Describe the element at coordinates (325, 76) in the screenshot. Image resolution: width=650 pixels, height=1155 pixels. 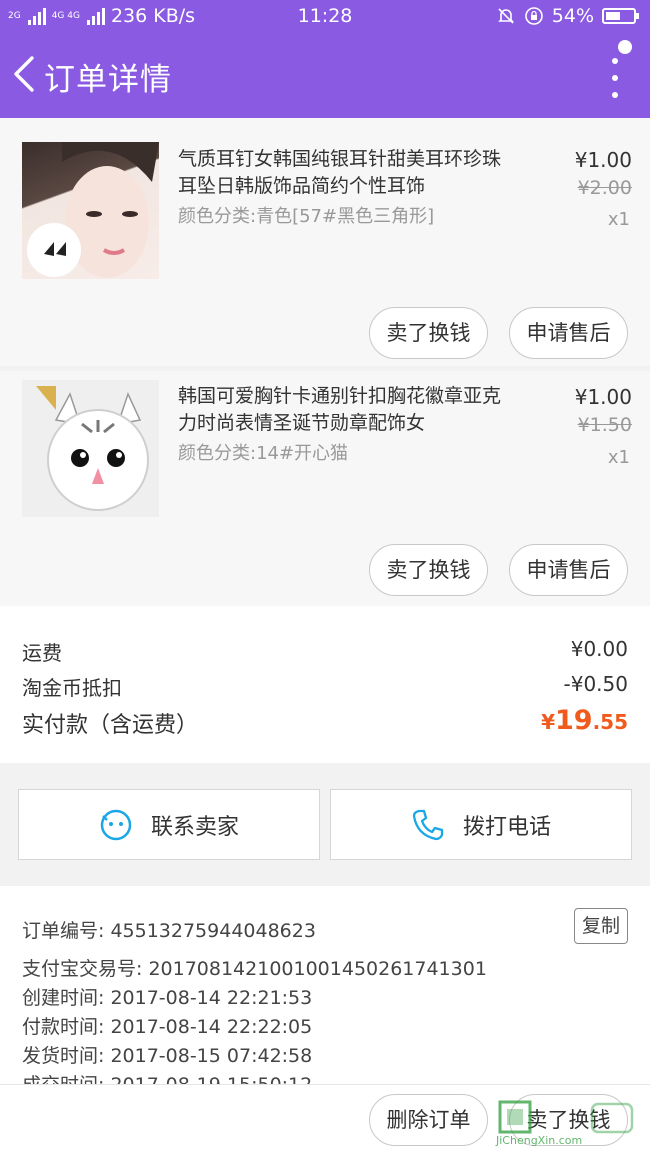
I see `header-bar: 订单详情` at that location.